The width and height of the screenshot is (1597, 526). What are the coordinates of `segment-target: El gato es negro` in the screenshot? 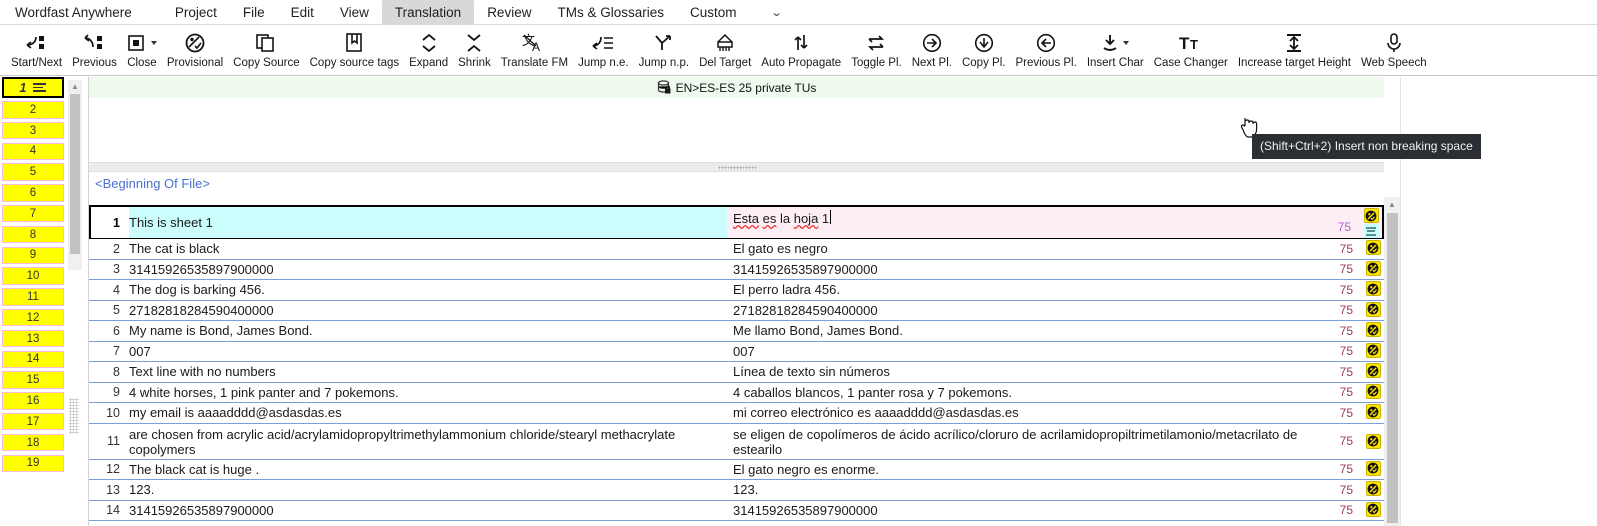 It's located at (1017, 249).